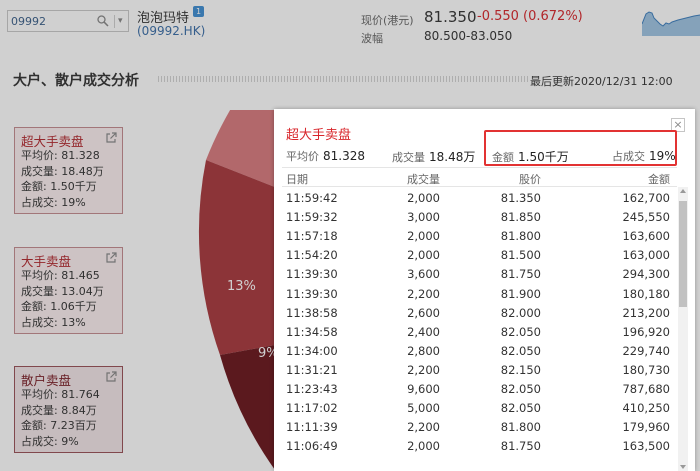 The image size is (700, 471). What do you see at coordinates (683, 254) in the screenshot?
I see `scrollbar-thumb` at bounding box center [683, 254].